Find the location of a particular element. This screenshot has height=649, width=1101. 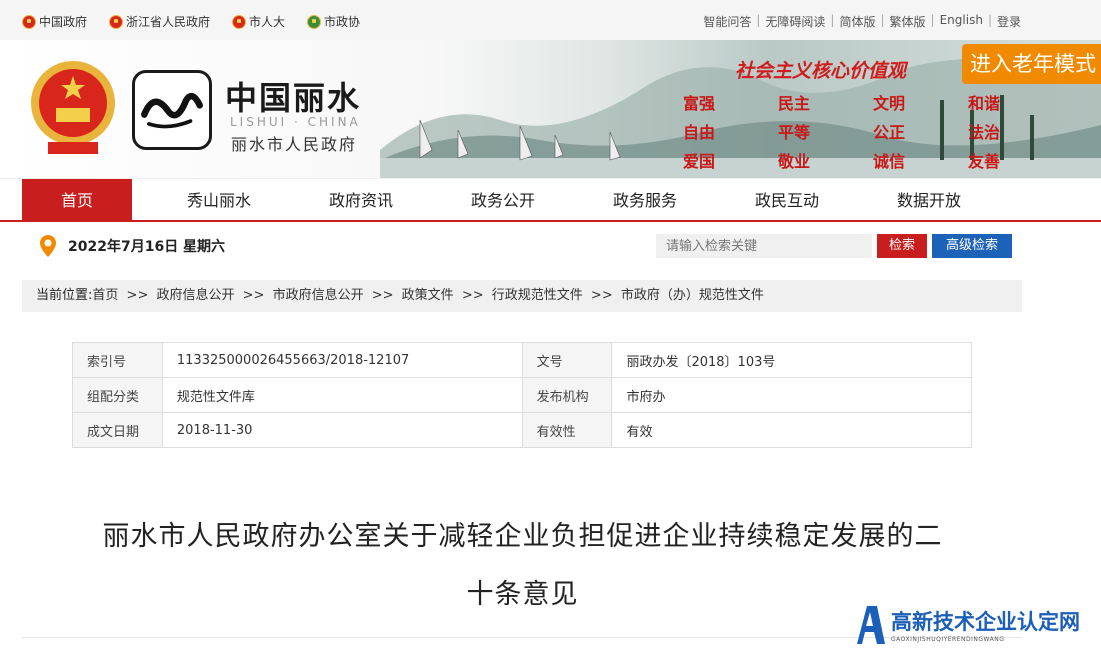

meta-key: 索引号 is located at coordinates (117, 360).